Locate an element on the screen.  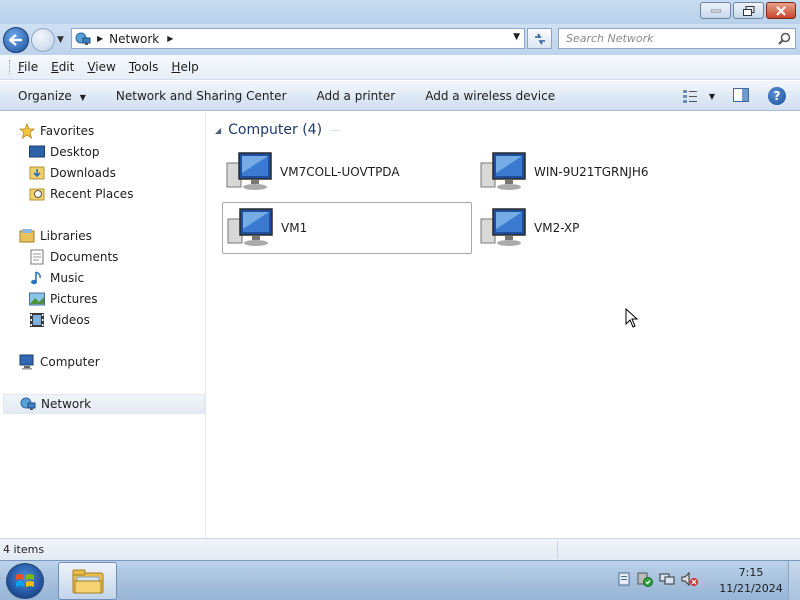
menu-file: File is located at coordinates (28, 67).